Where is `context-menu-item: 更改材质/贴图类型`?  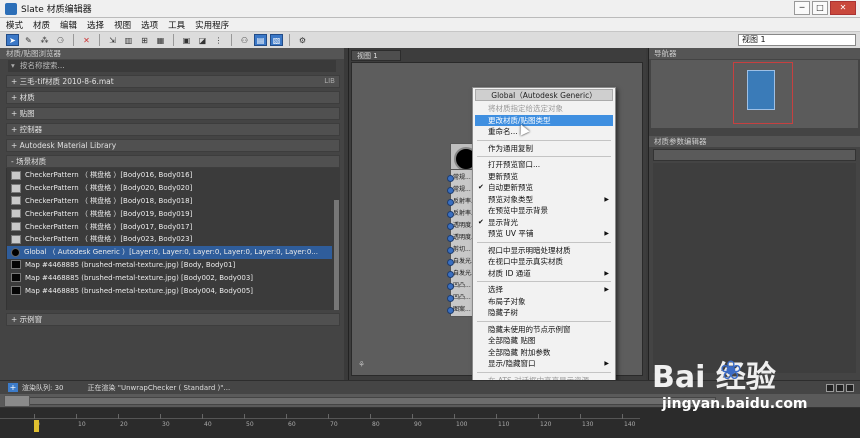 context-menu-item: 更改材质/贴图类型 is located at coordinates (544, 120).